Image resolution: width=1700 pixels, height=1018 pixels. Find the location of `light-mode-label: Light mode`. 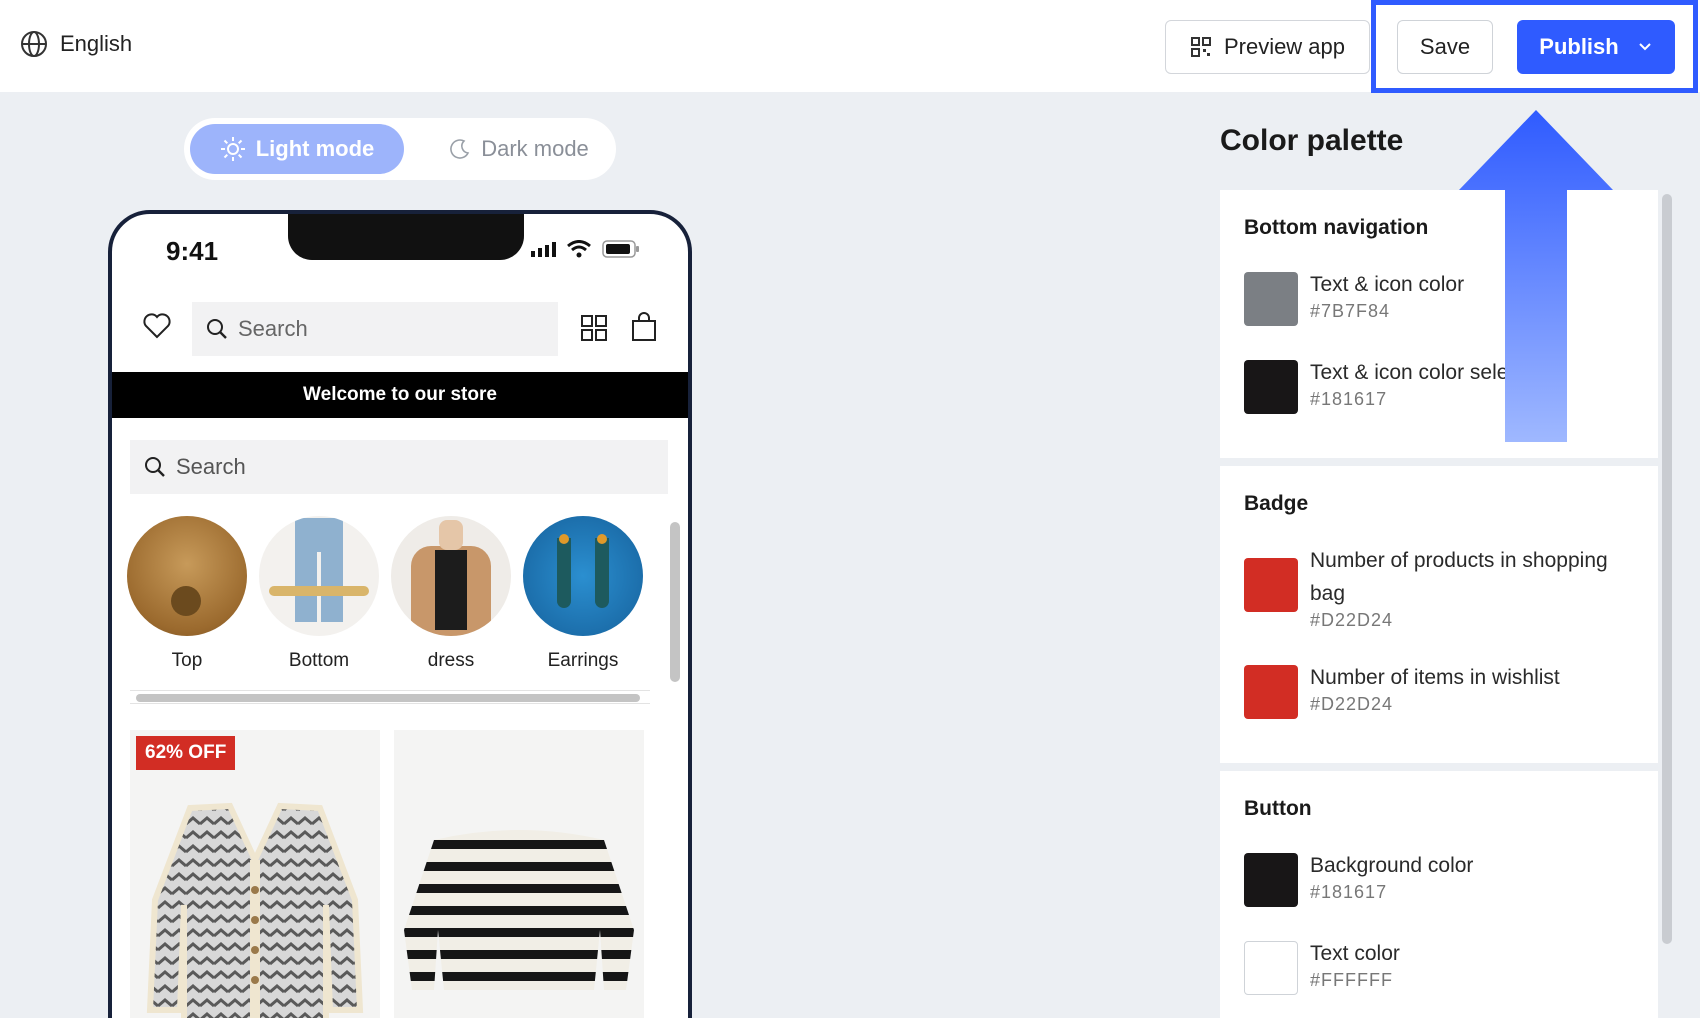

light-mode-label: Light mode is located at coordinates (315, 148).